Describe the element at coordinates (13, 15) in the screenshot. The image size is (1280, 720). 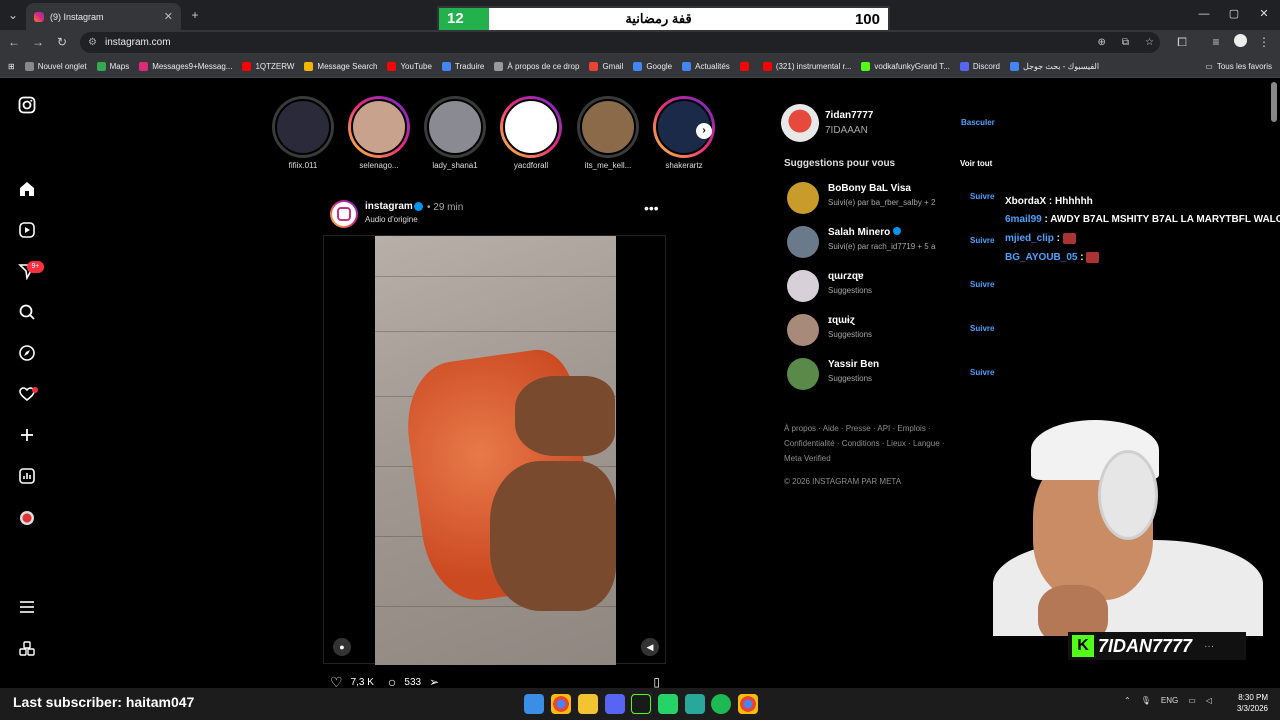
I see `tab-search-icon: ⌄` at that location.